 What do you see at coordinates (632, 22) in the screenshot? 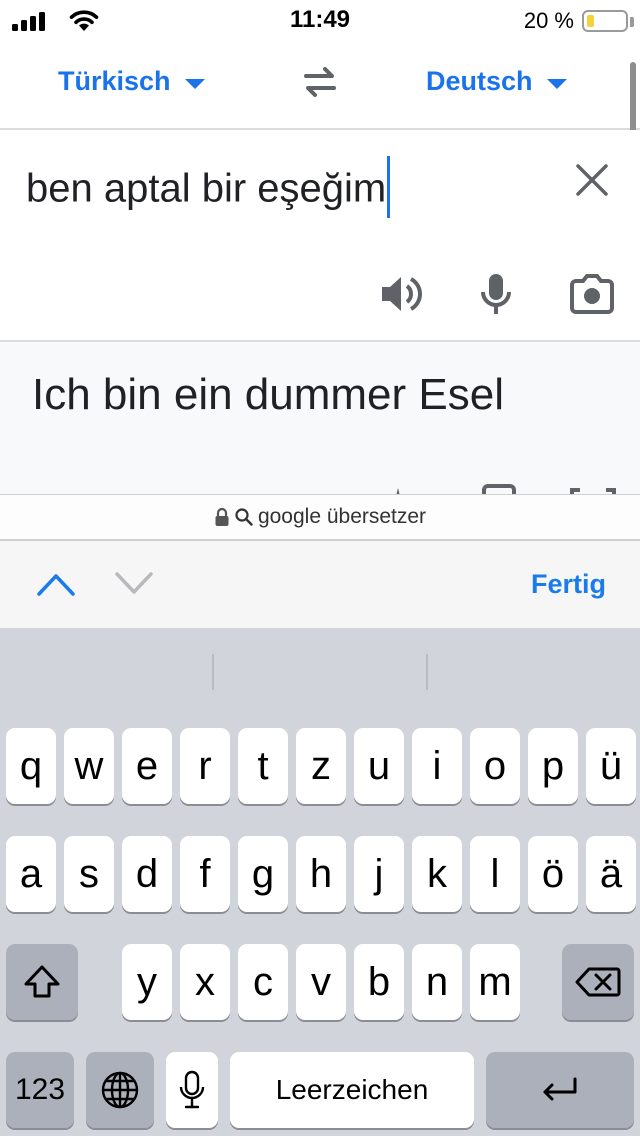
I see `battery-tip` at bounding box center [632, 22].